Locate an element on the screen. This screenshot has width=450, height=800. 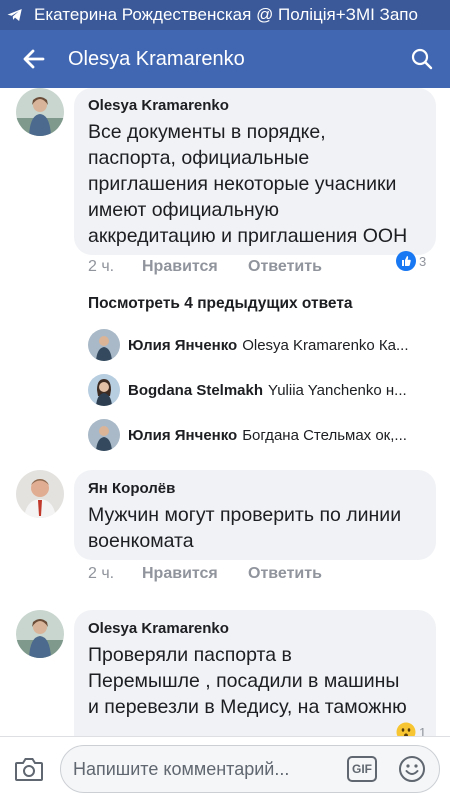
comment-field: GIF is located at coordinates (250, 769).